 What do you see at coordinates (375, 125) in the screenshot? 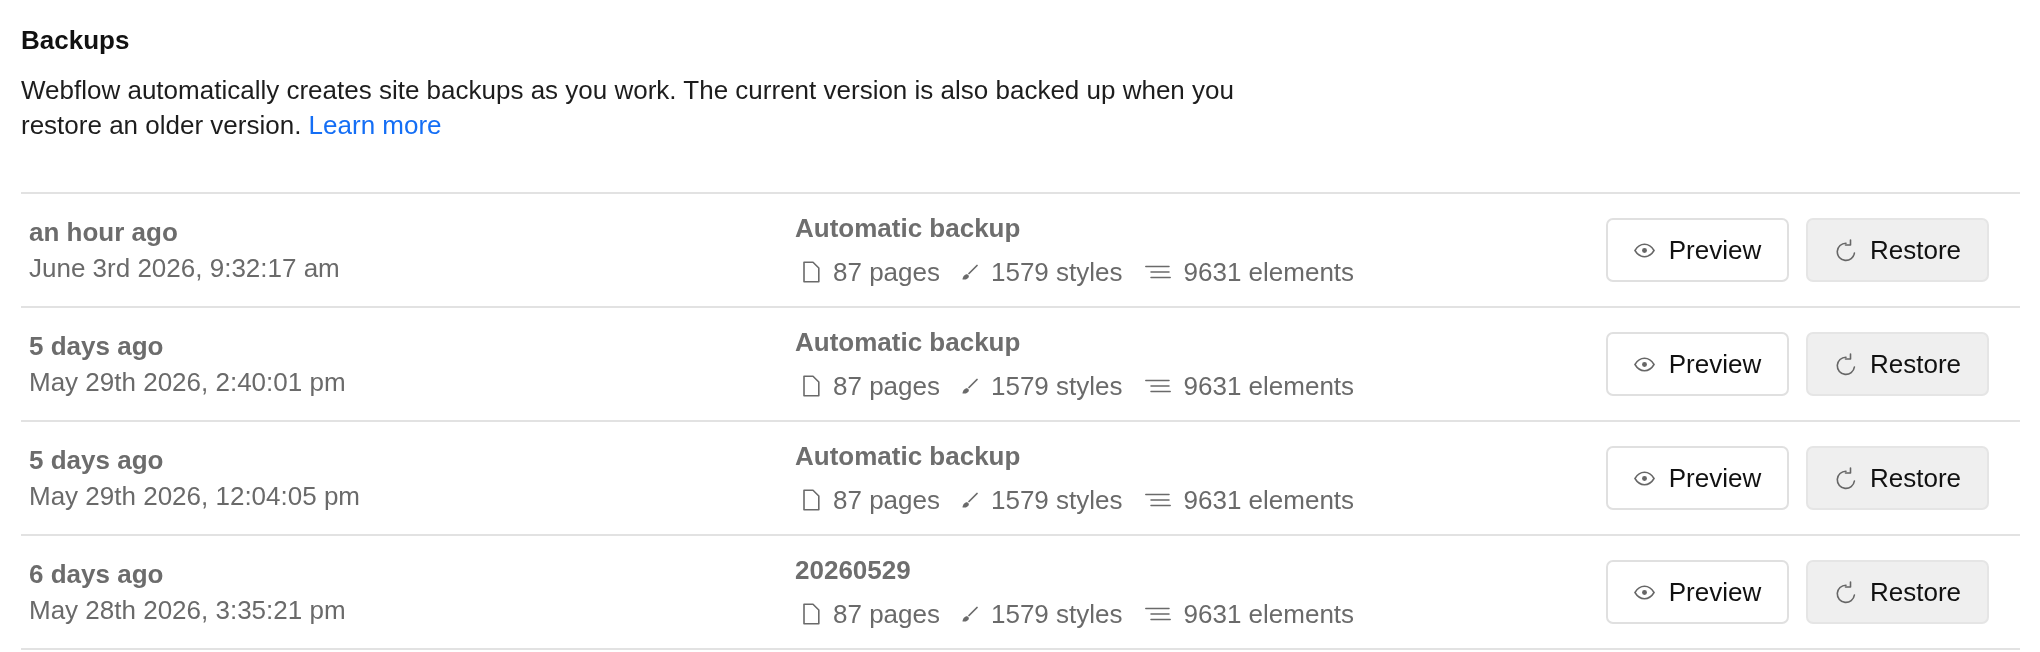
I see `learn-more-link: Learn more` at bounding box center [375, 125].